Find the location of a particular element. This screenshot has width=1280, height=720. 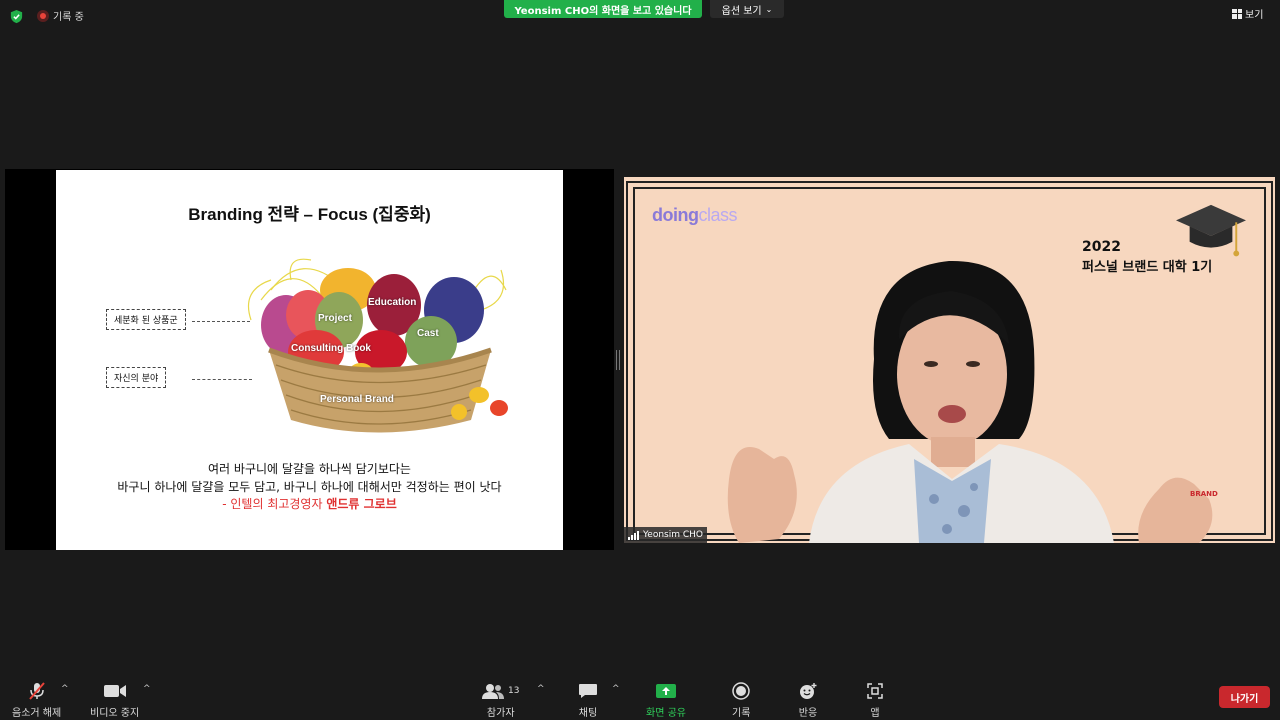

reactions-label: 반응 is located at coordinates (808, 713).